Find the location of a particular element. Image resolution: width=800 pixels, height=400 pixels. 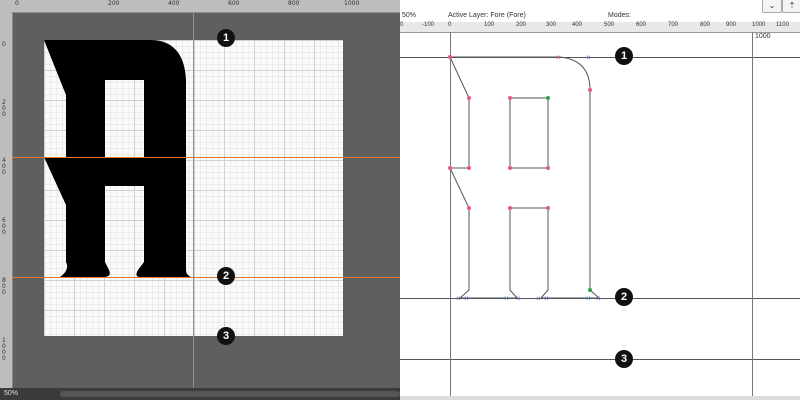

outline-points: × × × × × × × × × × is located at coordinates (524, 178).